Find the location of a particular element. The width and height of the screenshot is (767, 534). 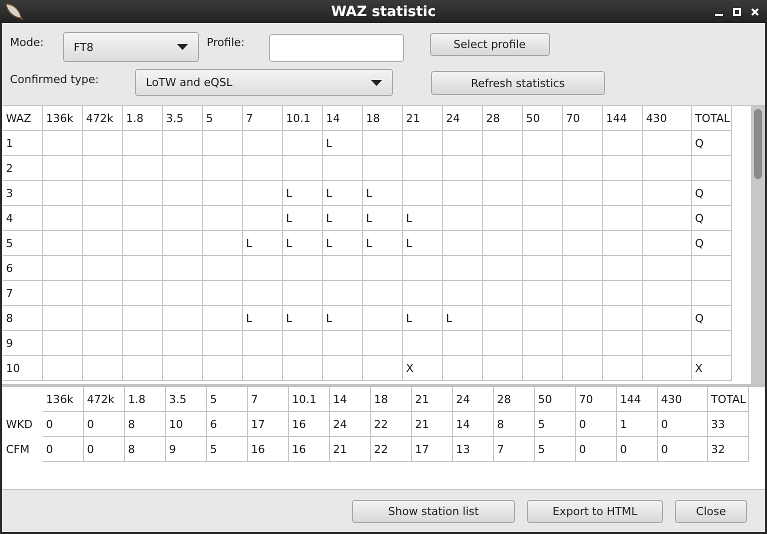

column-header: 5 is located at coordinates (223, 118).